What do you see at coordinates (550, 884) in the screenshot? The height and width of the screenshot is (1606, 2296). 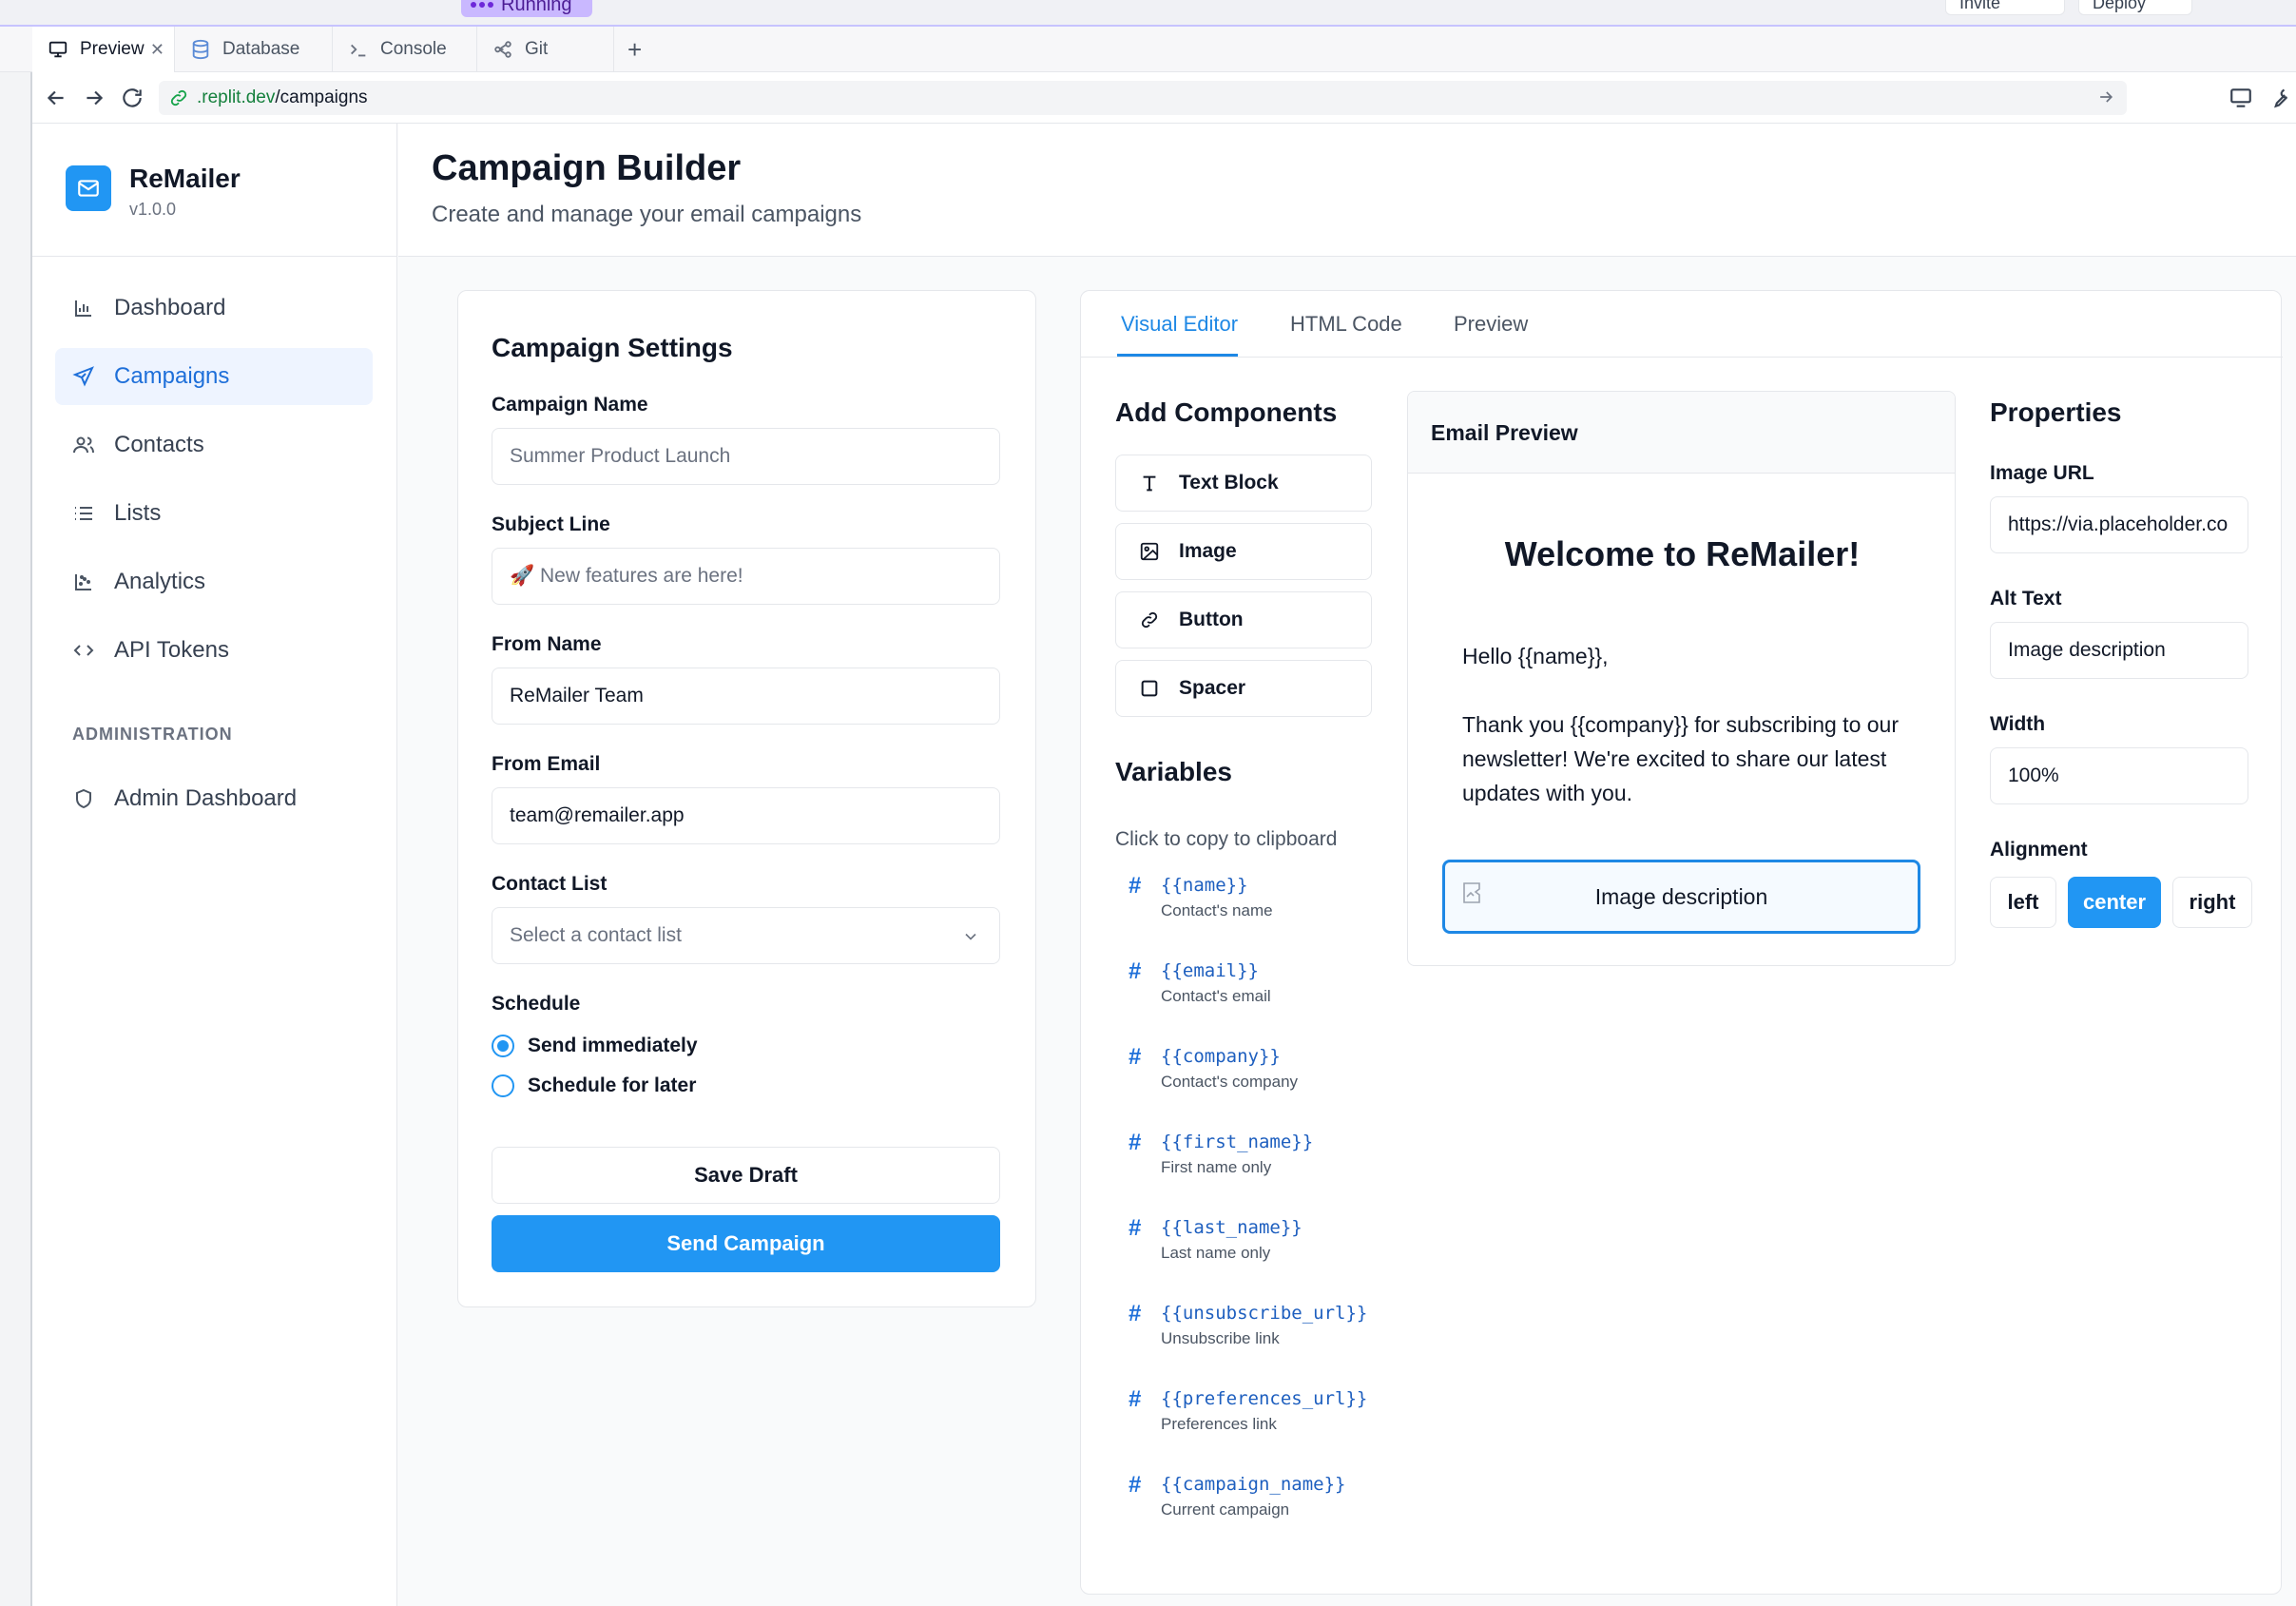 I see `contact-list-label: Contact List` at bounding box center [550, 884].